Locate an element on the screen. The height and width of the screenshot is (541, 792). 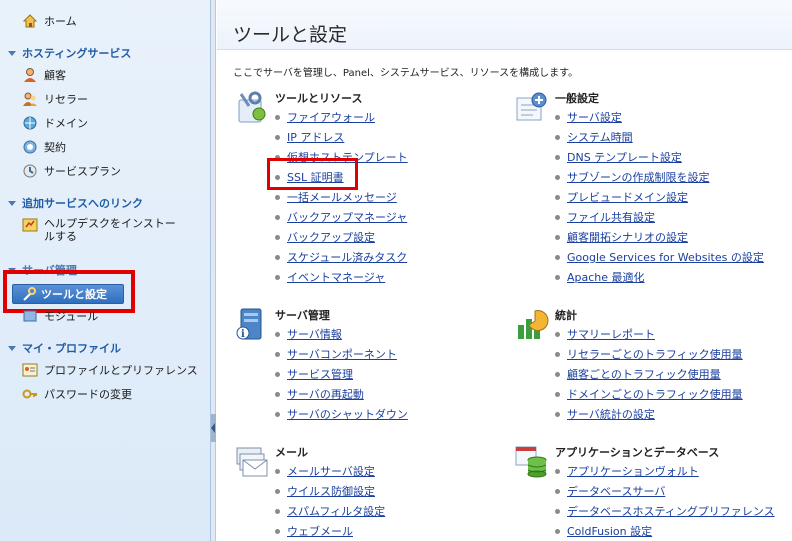
link-ip-addresses: IP アドレス is located at coordinates (315, 137).